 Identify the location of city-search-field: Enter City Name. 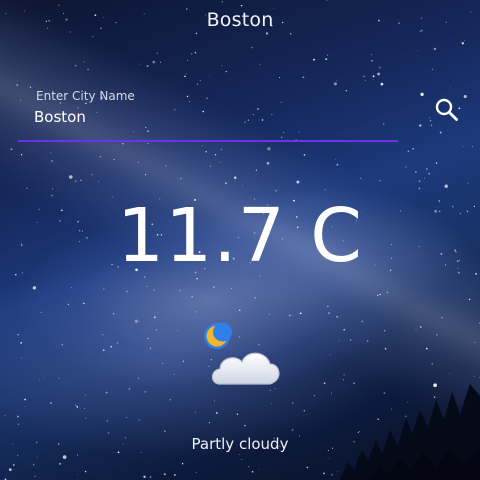
(208, 114).